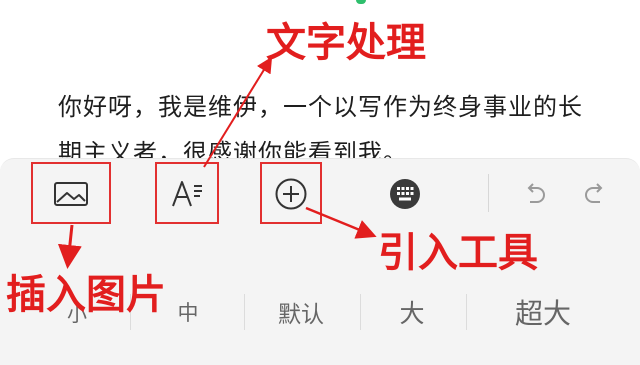 The image size is (640, 365). What do you see at coordinates (488, 193) in the screenshot?
I see `toolbar-divider` at bounding box center [488, 193].